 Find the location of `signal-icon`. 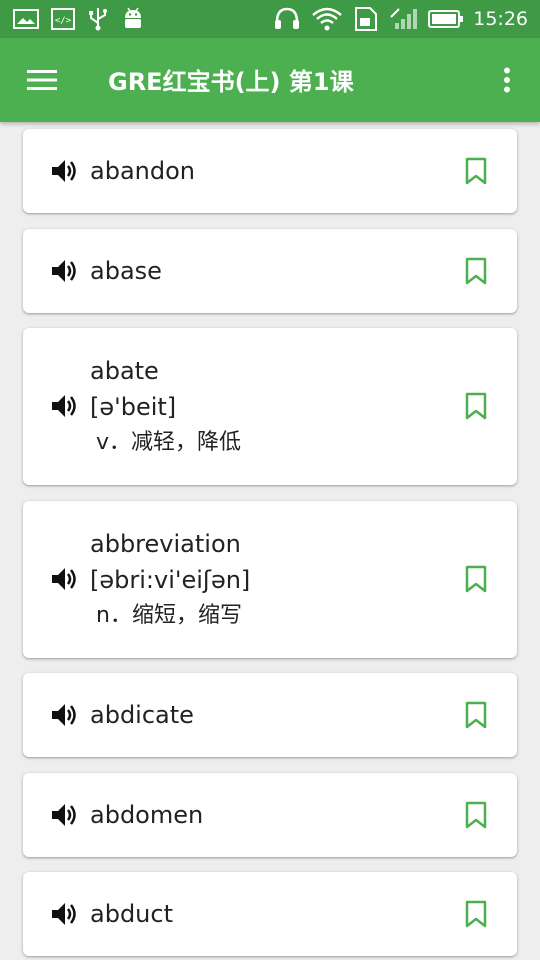

signal-icon is located at coordinates (404, 19).